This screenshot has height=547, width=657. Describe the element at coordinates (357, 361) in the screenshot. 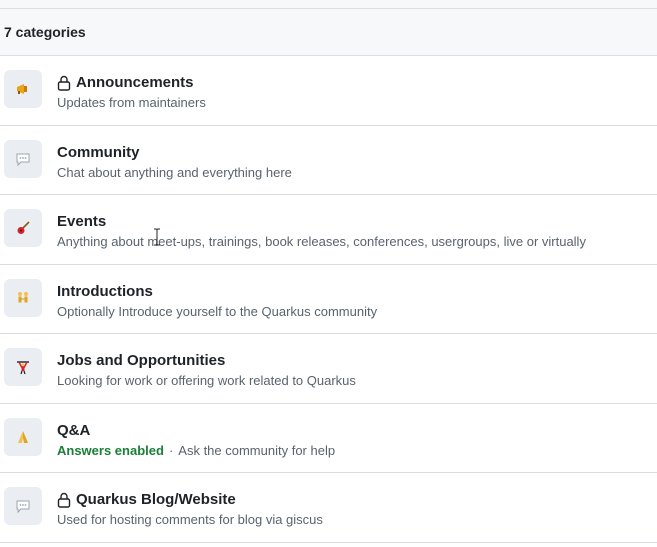

I see `category-title: Jobs and Opportunities` at that location.